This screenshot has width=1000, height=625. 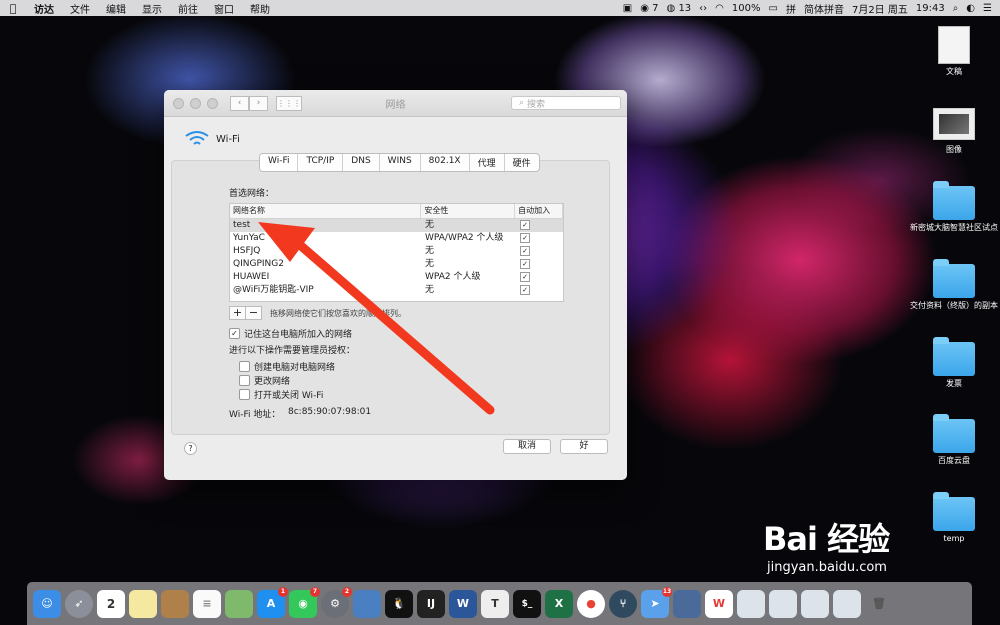 What do you see at coordinates (399, 603) in the screenshot?
I see `dock-qq-icon: 🐧` at bounding box center [399, 603].